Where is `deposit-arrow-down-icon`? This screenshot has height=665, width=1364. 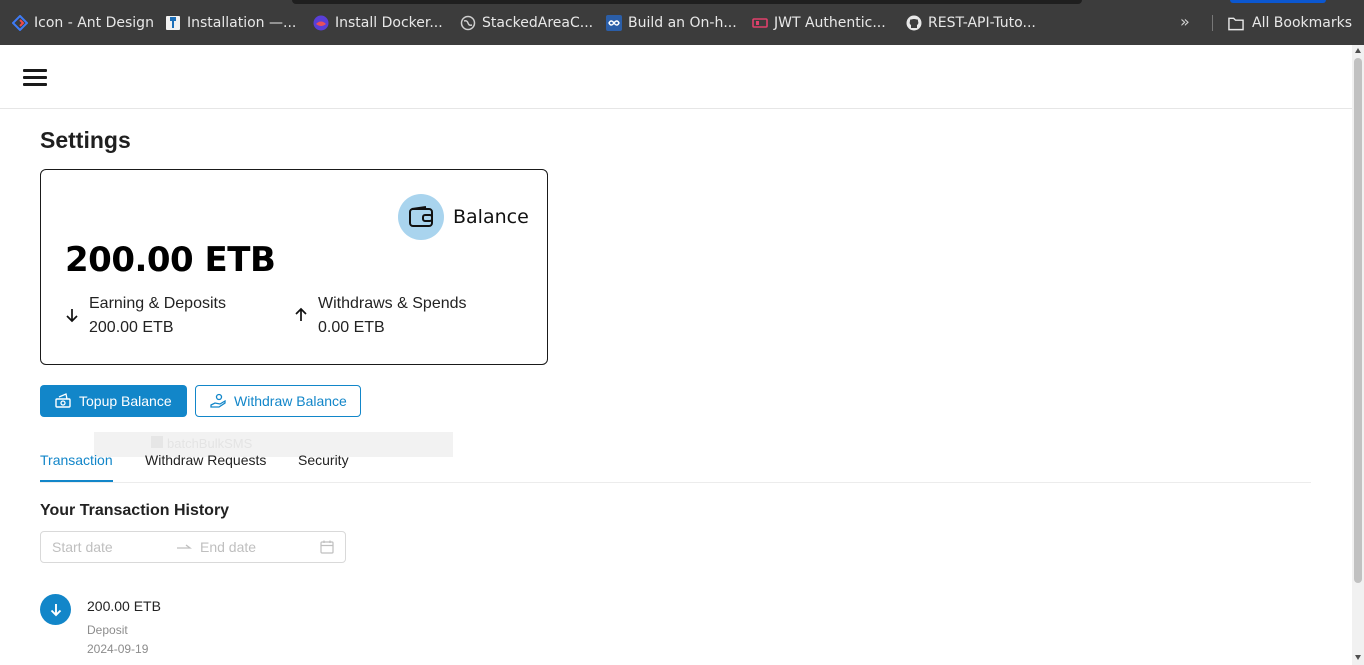 deposit-arrow-down-icon is located at coordinates (55, 609).